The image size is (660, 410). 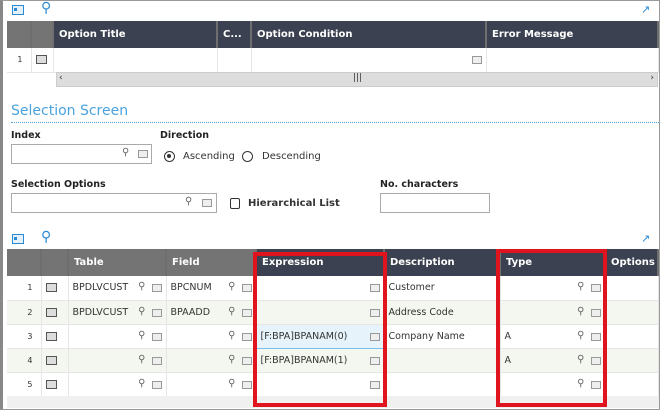 What do you see at coordinates (26, 135) in the screenshot?
I see `index-label: Index` at bounding box center [26, 135].